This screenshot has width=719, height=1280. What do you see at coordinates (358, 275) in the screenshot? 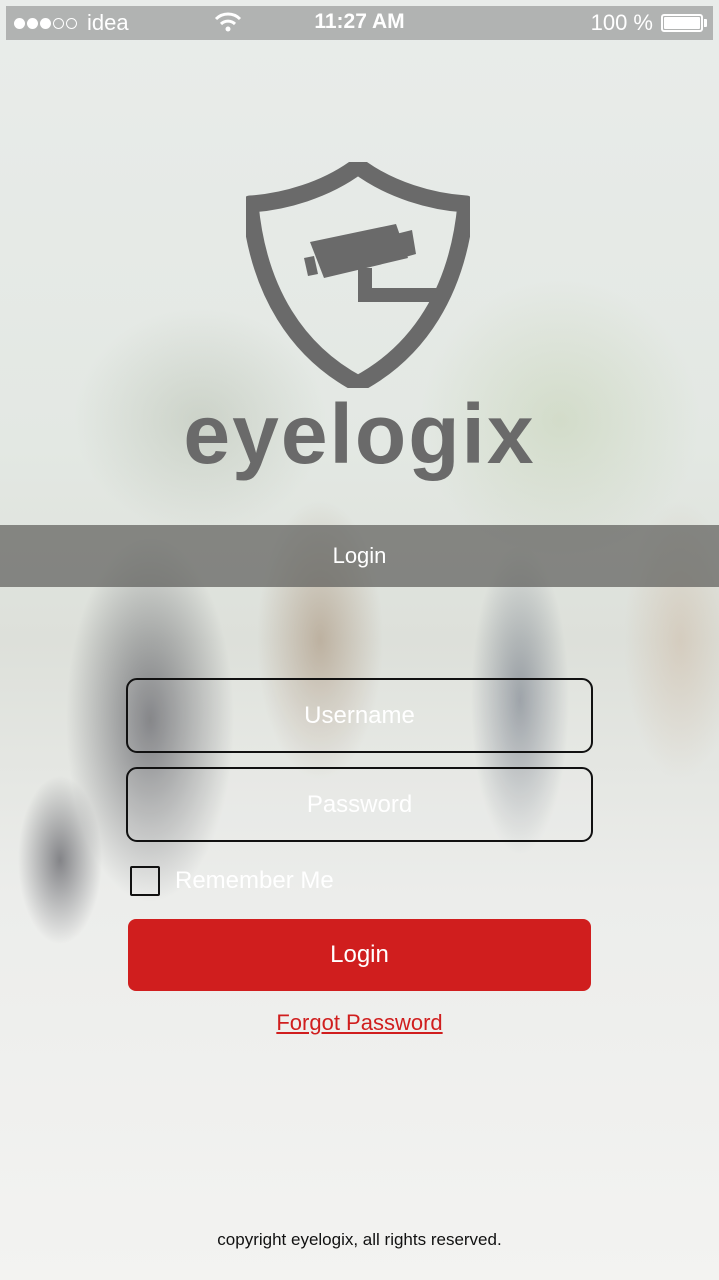
I see `shield-camera-icon` at bounding box center [358, 275].